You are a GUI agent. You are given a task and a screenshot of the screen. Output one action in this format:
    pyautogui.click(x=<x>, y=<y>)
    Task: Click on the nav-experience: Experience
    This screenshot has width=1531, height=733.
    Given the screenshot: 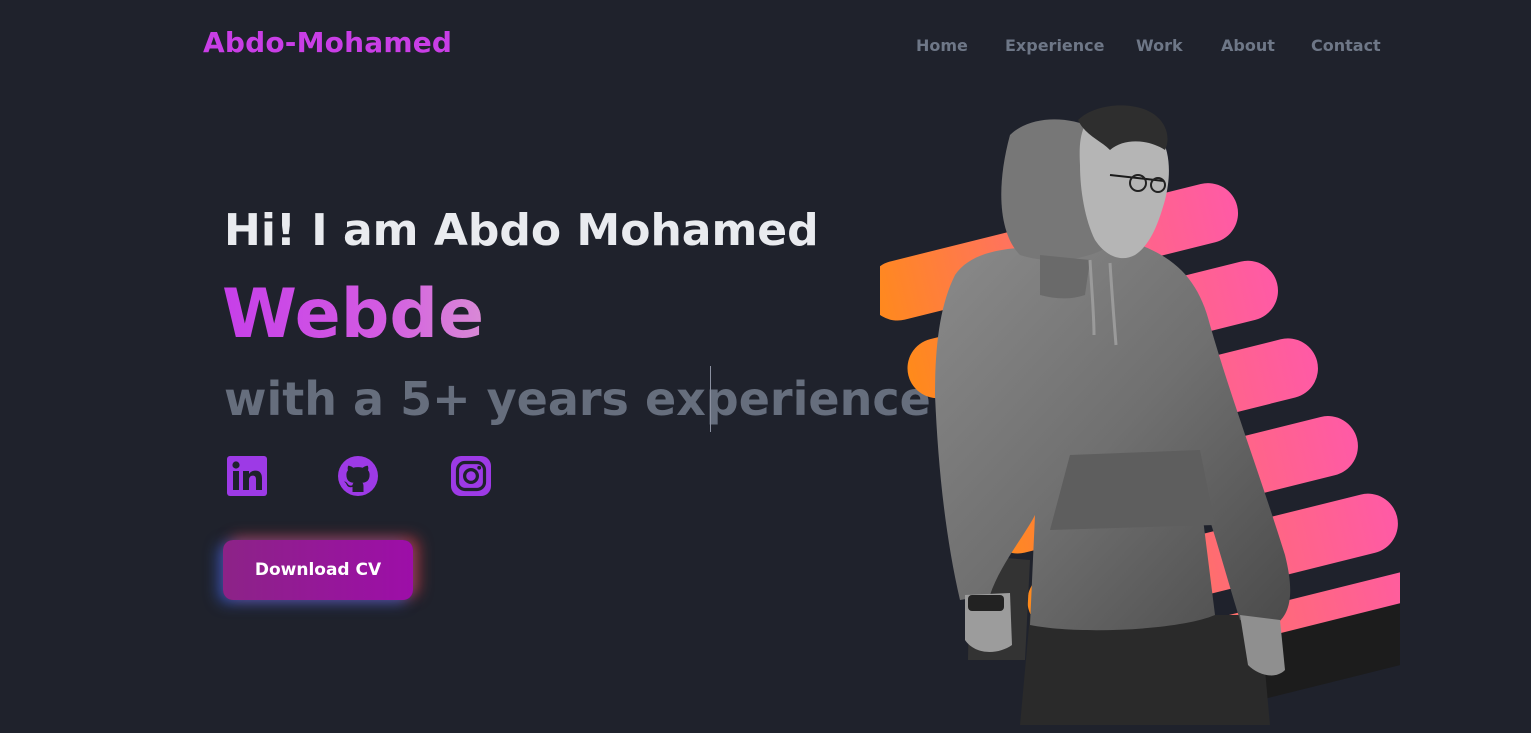 What is the action you would take?
    pyautogui.click(x=1055, y=45)
    